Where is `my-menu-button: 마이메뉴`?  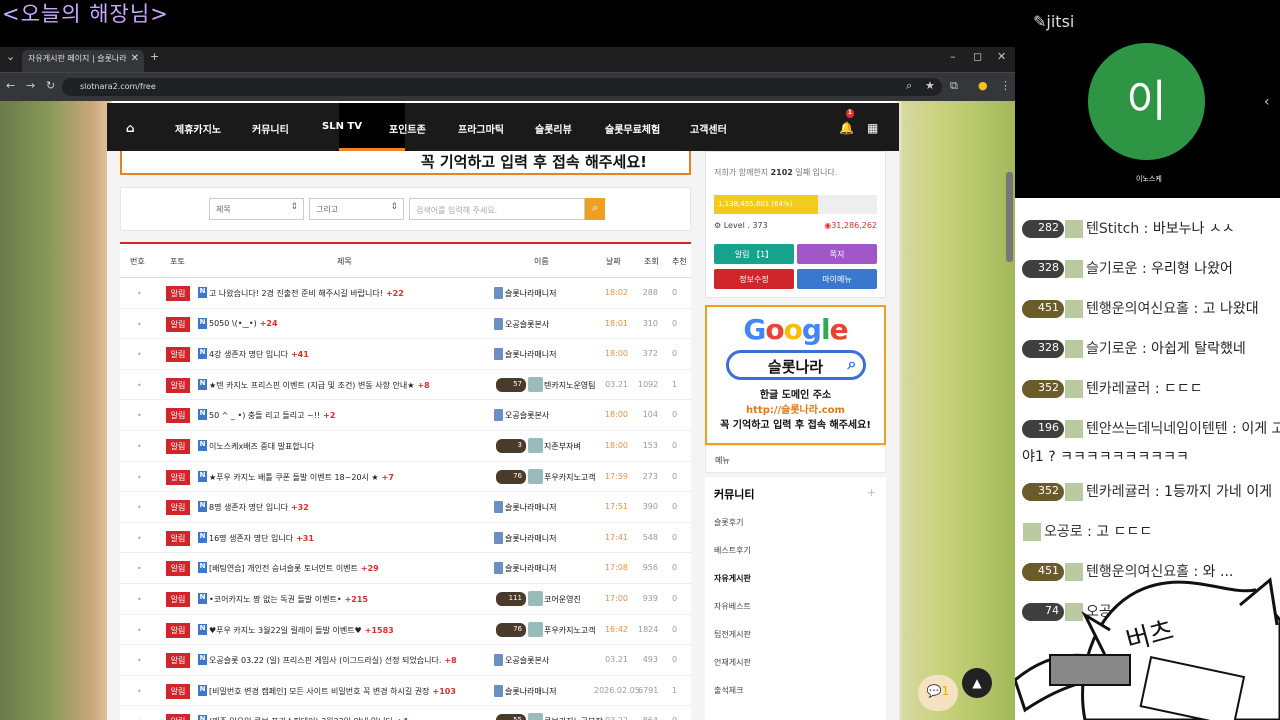 my-menu-button: 마이메뉴 is located at coordinates (837, 279).